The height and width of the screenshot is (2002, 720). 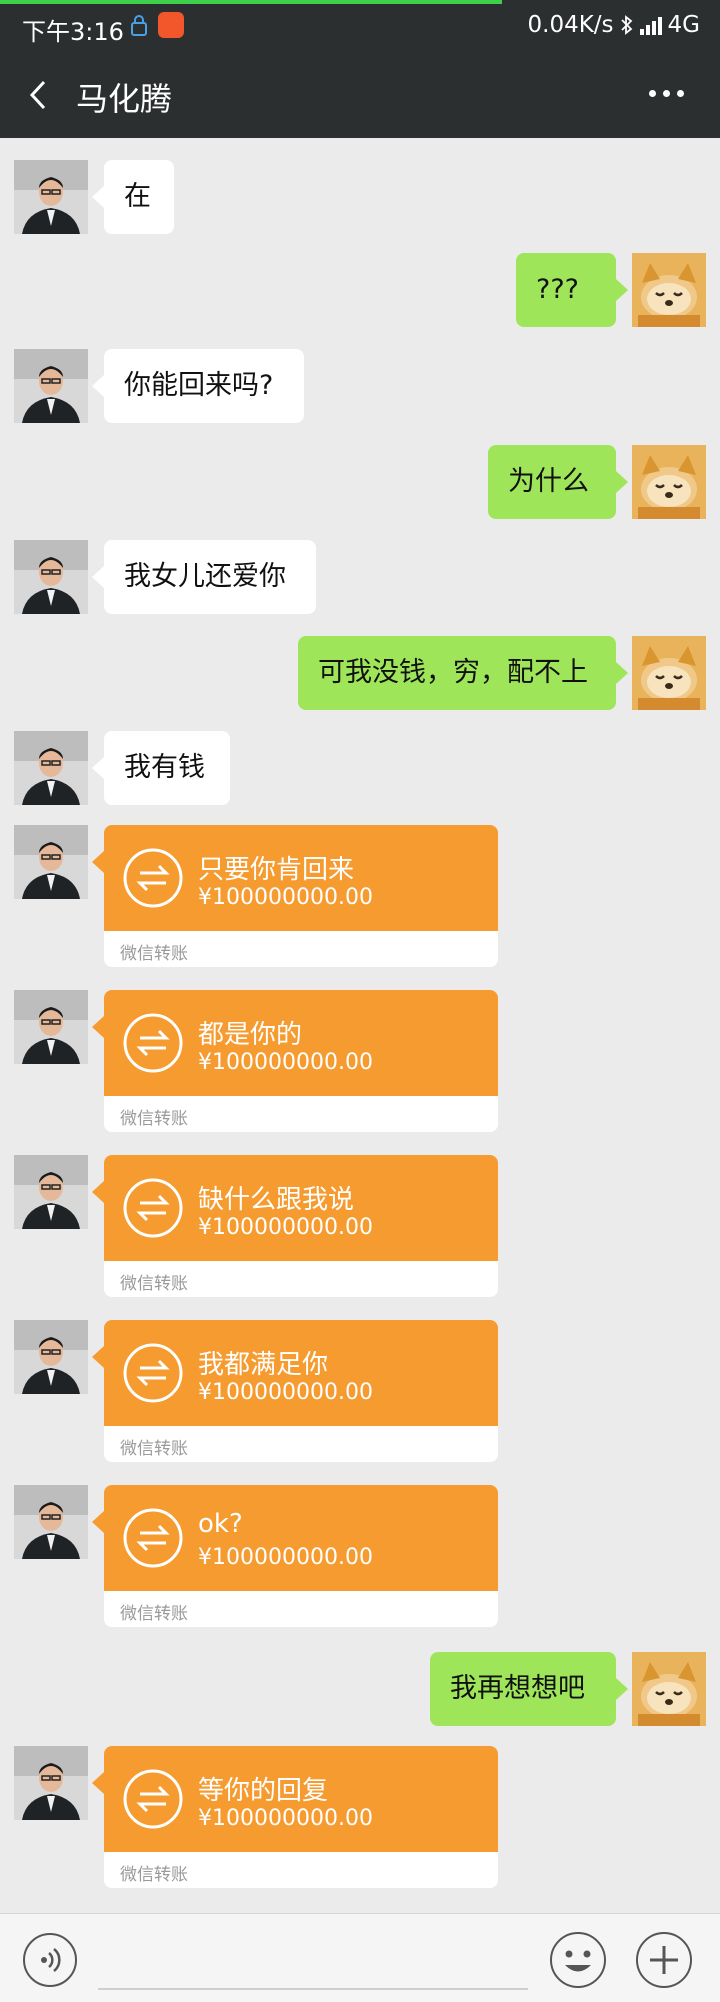 I want to click on status-right: 0.04K/s 4G, so click(x=614, y=25).